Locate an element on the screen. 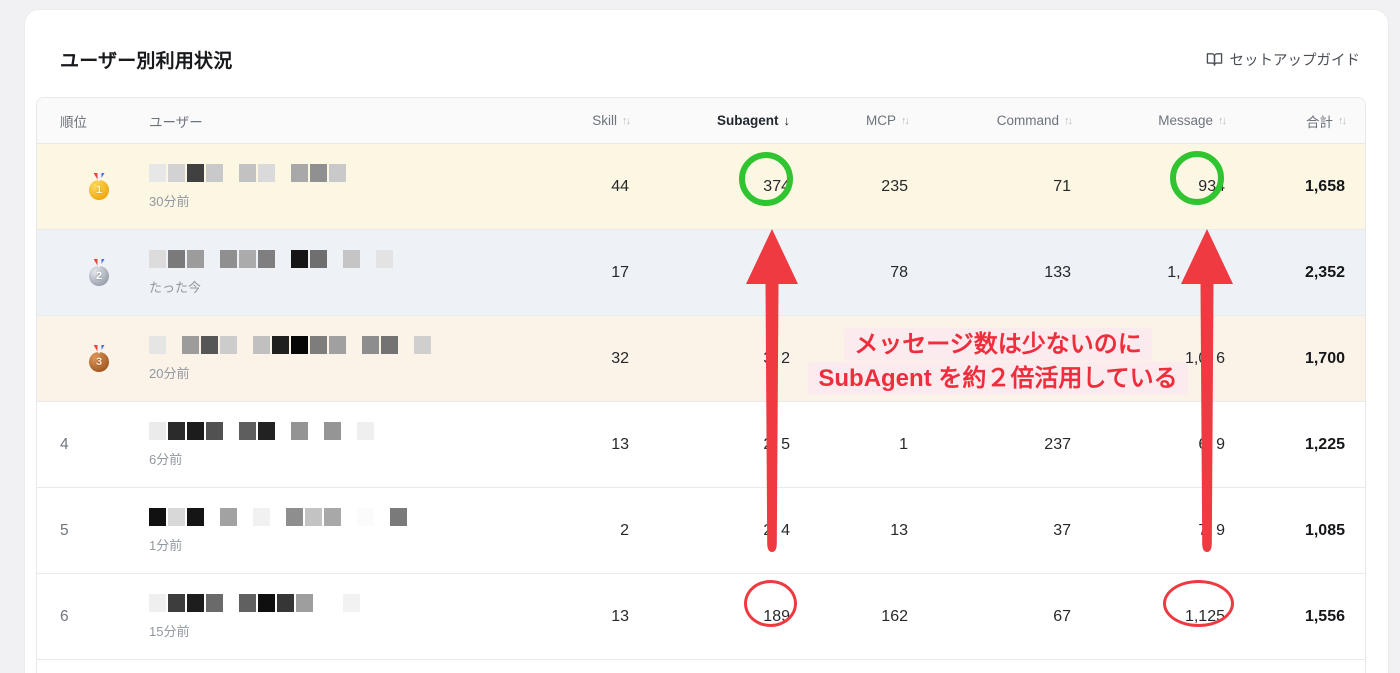 This screenshot has width=1400, height=673. mcp-count: 162 is located at coordinates (894, 616).